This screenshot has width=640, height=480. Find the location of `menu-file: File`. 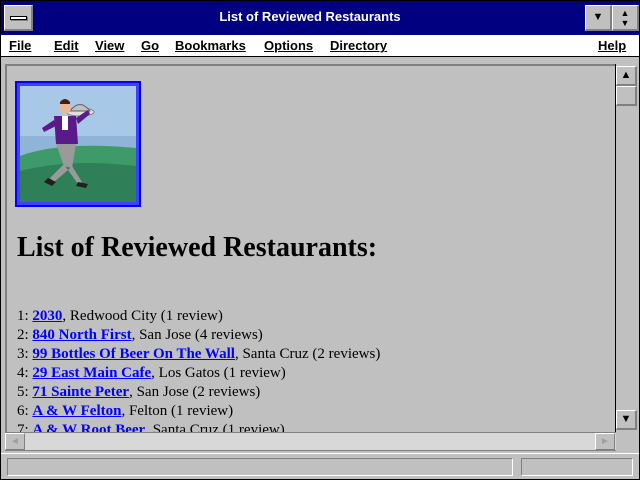

menu-file: File is located at coordinates (20, 45).